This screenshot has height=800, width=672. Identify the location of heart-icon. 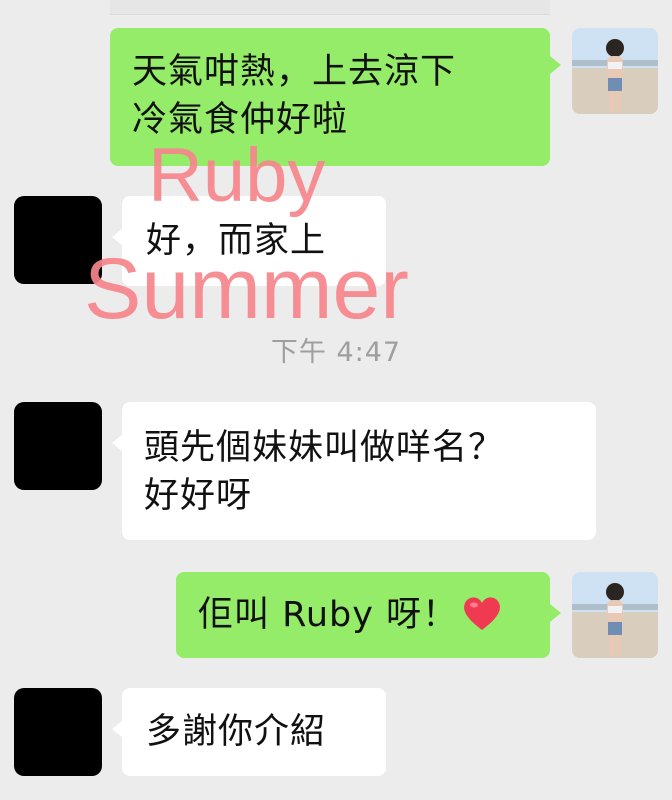
(482, 619).